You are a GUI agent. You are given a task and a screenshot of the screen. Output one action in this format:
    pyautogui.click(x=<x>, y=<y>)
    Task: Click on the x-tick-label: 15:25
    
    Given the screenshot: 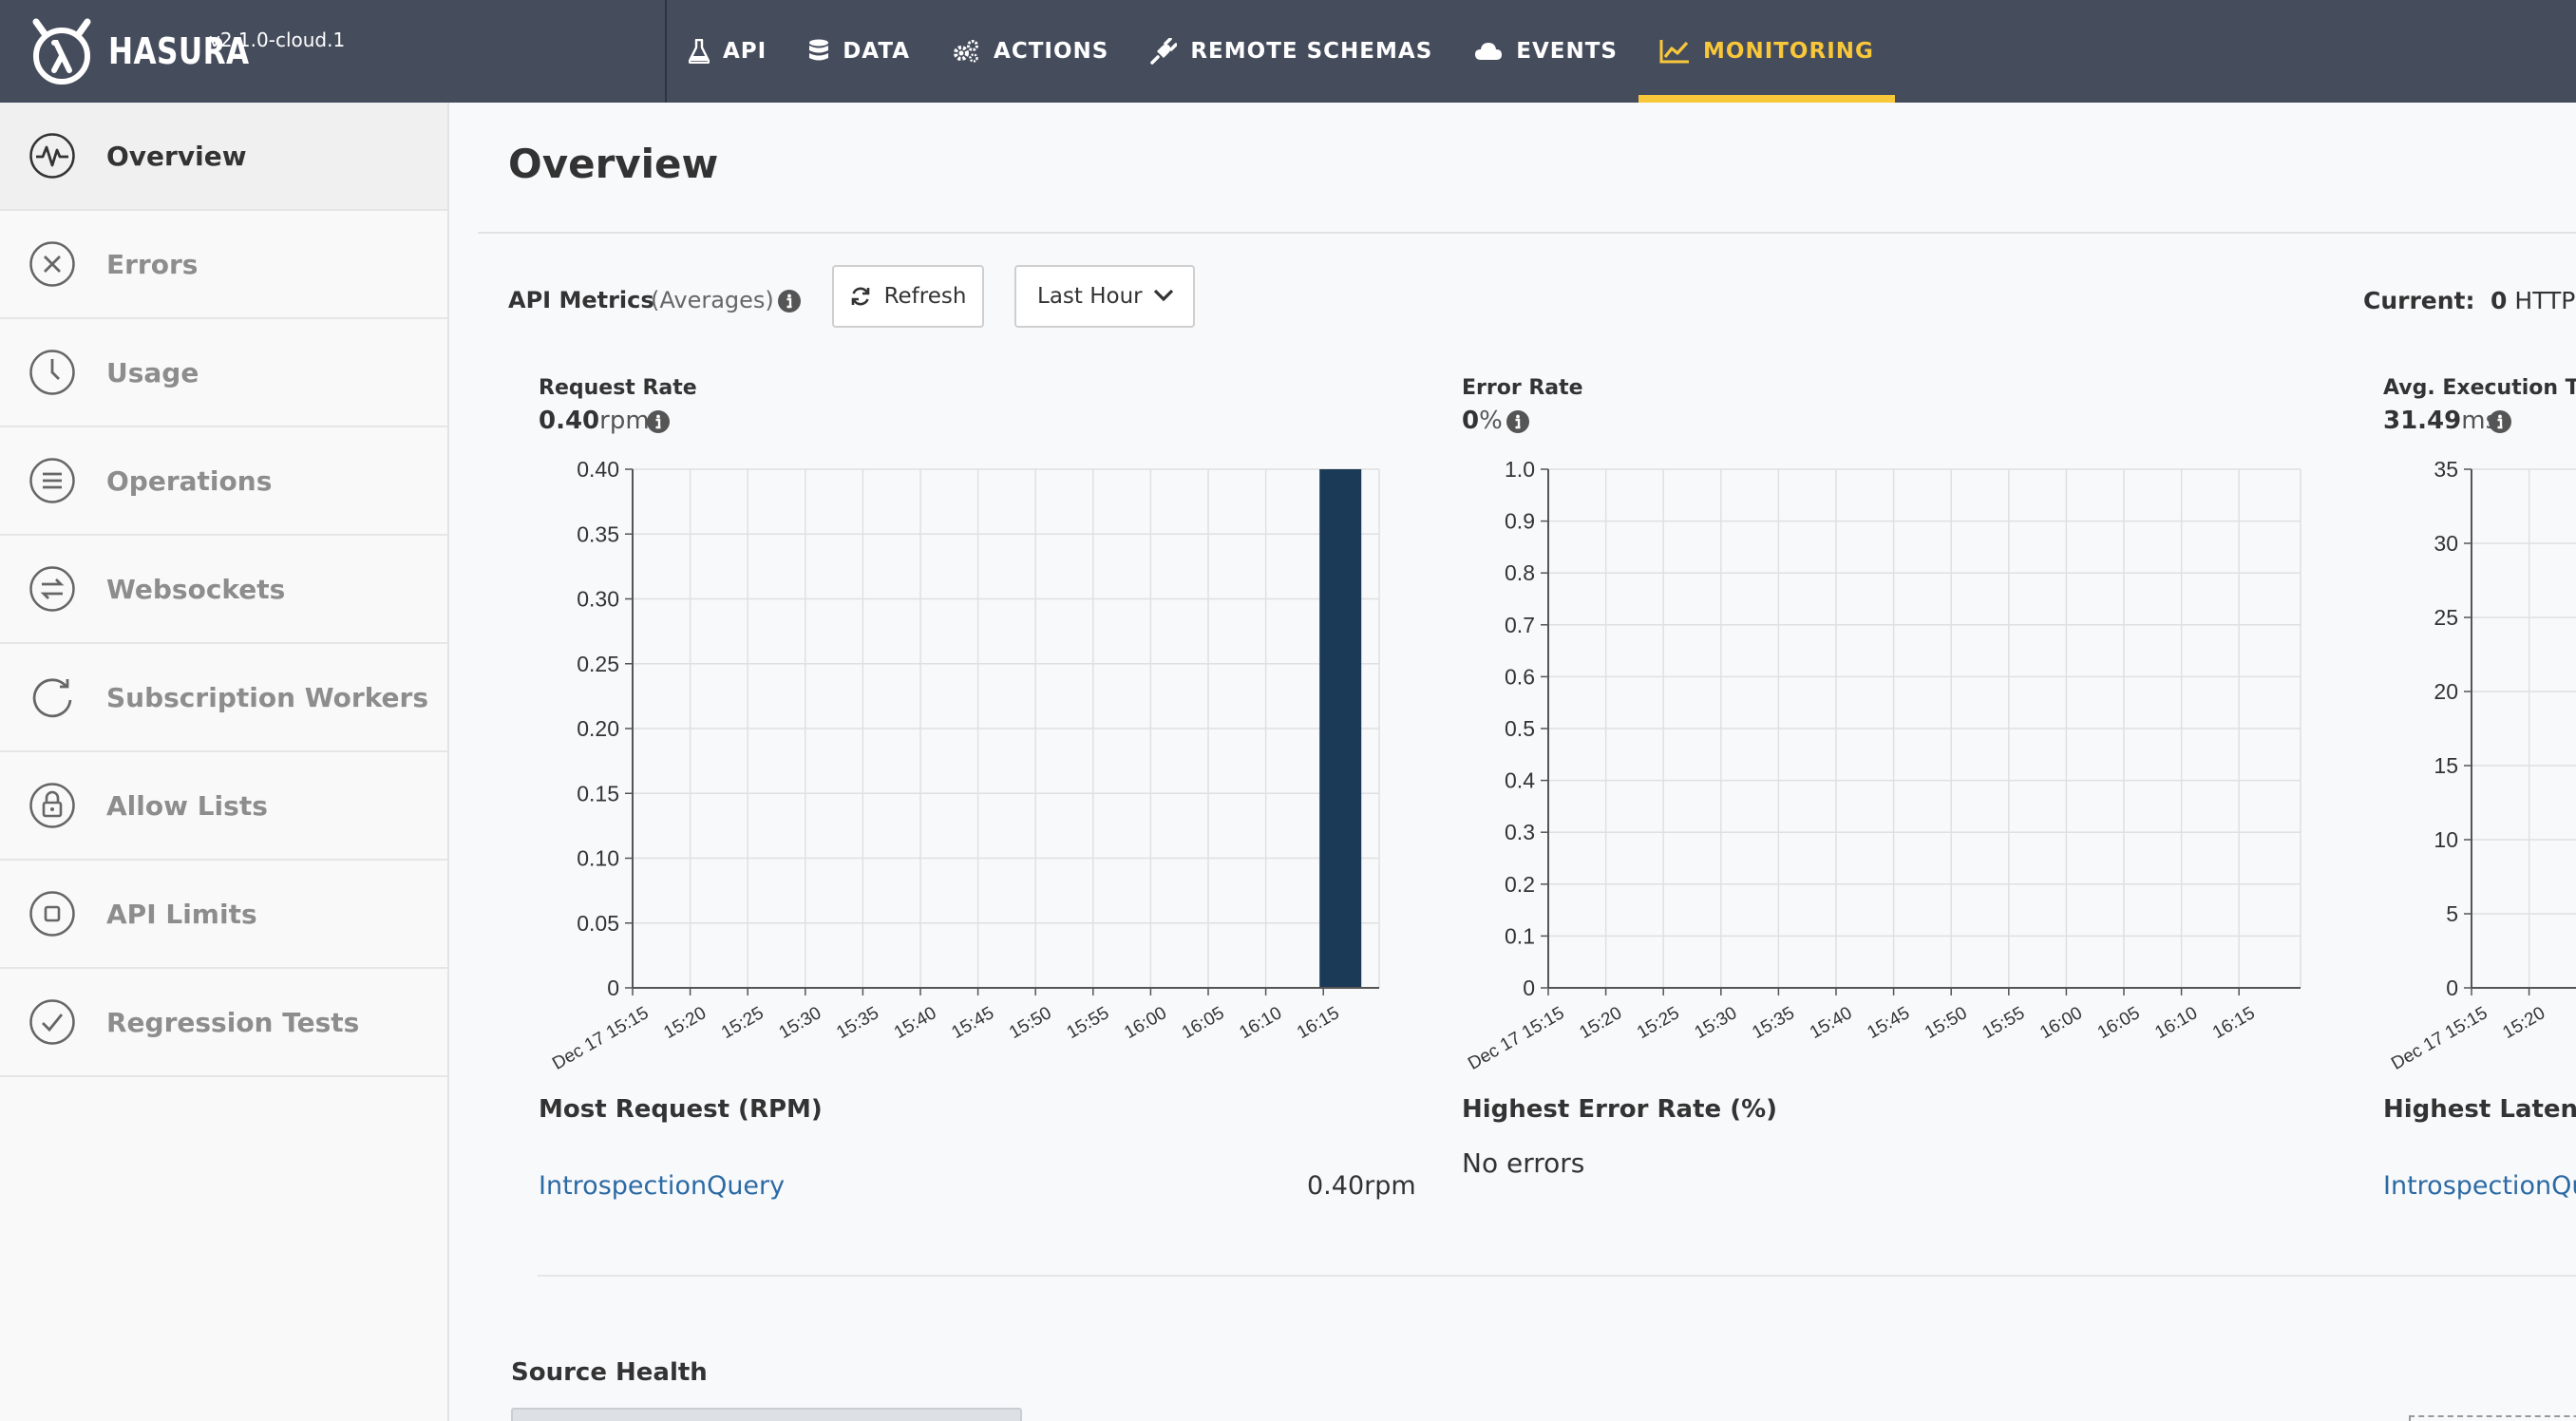 What is the action you would take?
    pyautogui.click(x=742, y=1023)
    